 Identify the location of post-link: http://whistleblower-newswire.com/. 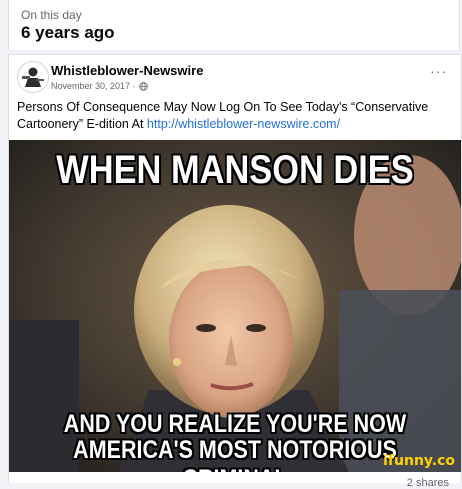
(243, 124).